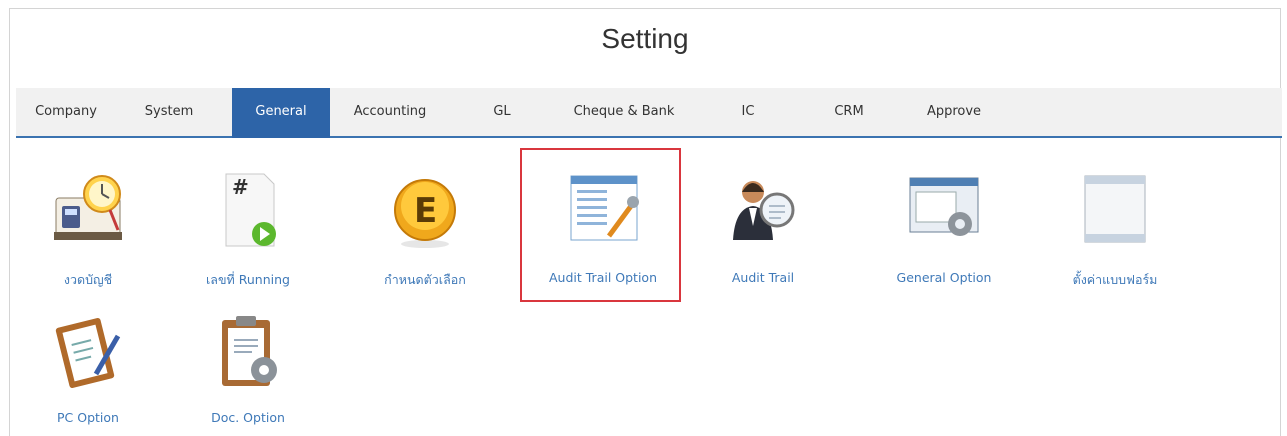 This screenshot has width=1287, height=436. Describe the element at coordinates (600, 225) in the screenshot. I see `selection-highlight` at that location.